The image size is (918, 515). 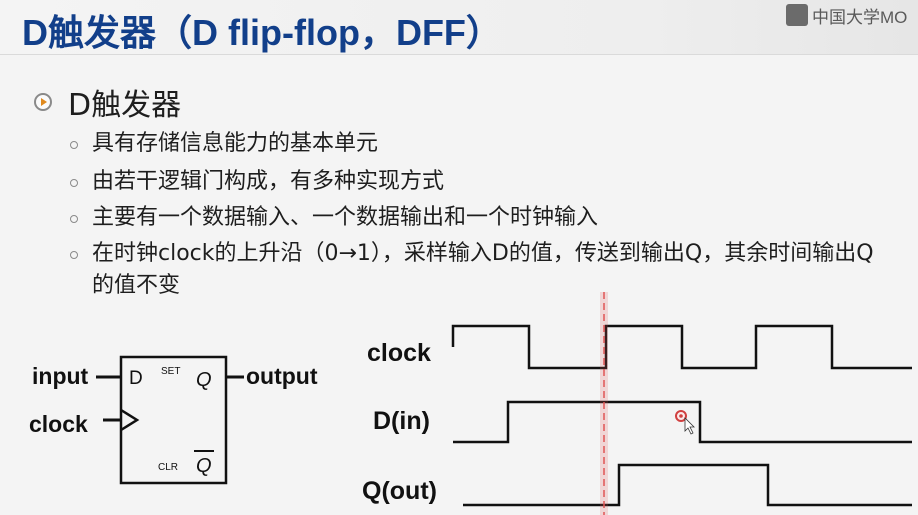 I want to click on clock-triangle-icon, so click(x=130, y=420).